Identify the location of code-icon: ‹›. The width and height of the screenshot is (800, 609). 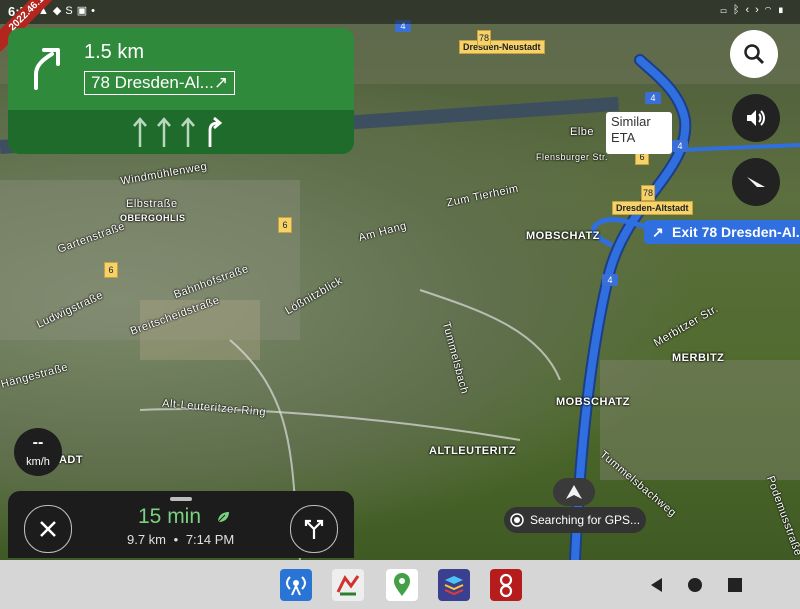
(755, 10).